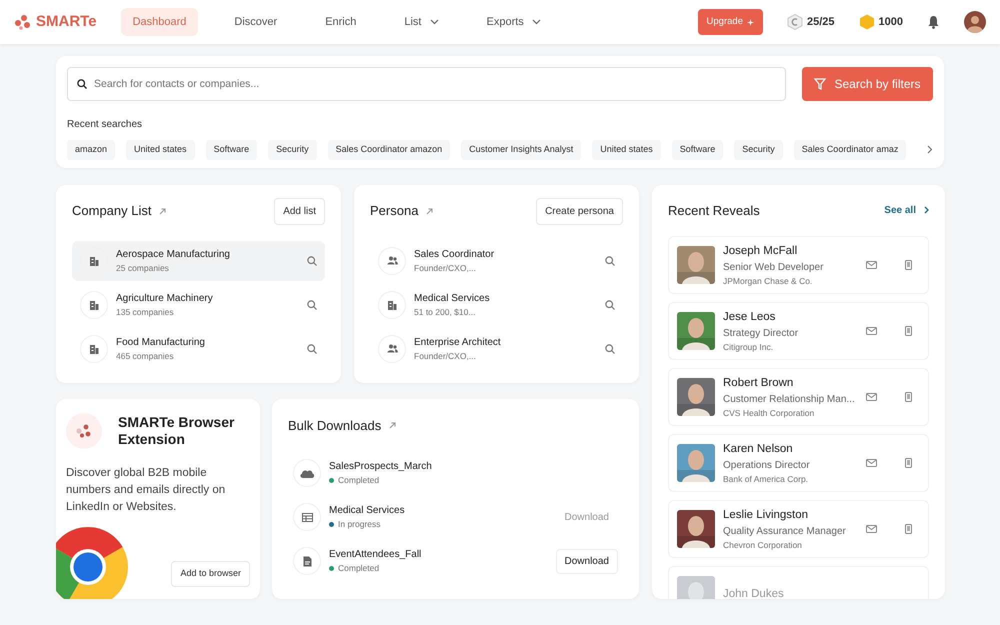 The image size is (1000, 625). I want to click on add-to-browser-button: Add to browser, so click(210, 573).